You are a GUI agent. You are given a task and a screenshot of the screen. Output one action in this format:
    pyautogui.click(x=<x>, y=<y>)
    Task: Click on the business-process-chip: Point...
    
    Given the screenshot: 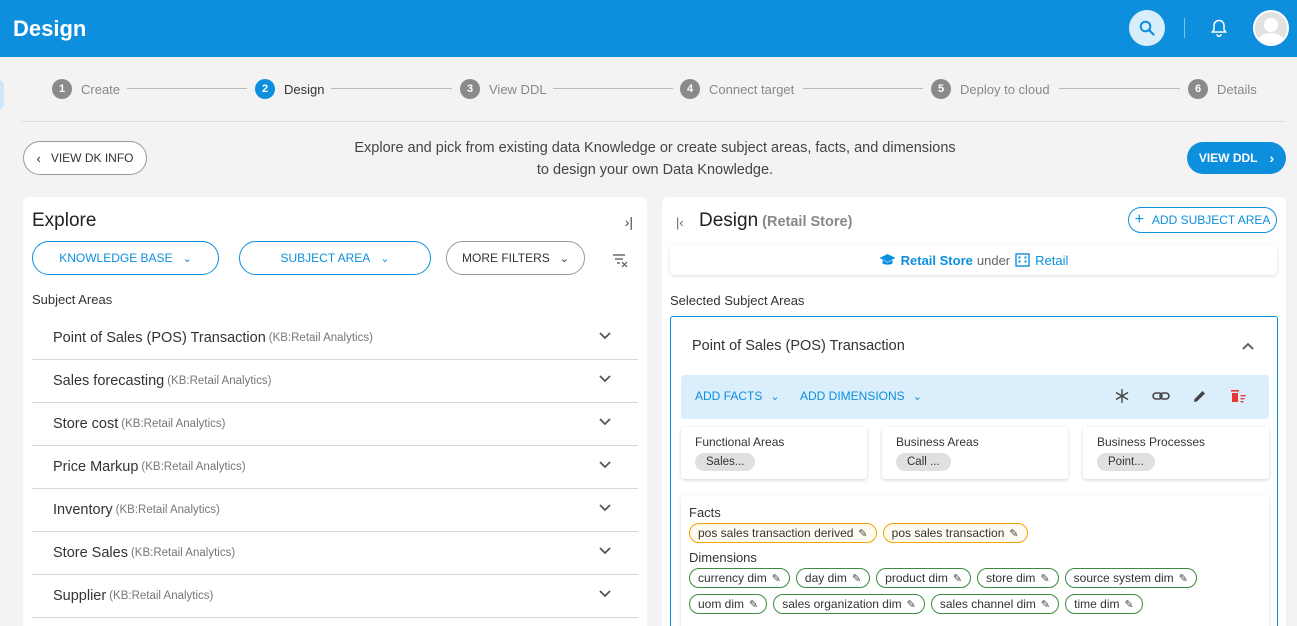 What is the action you would take?
    pyautogui.click(x=1126, y=462)
    